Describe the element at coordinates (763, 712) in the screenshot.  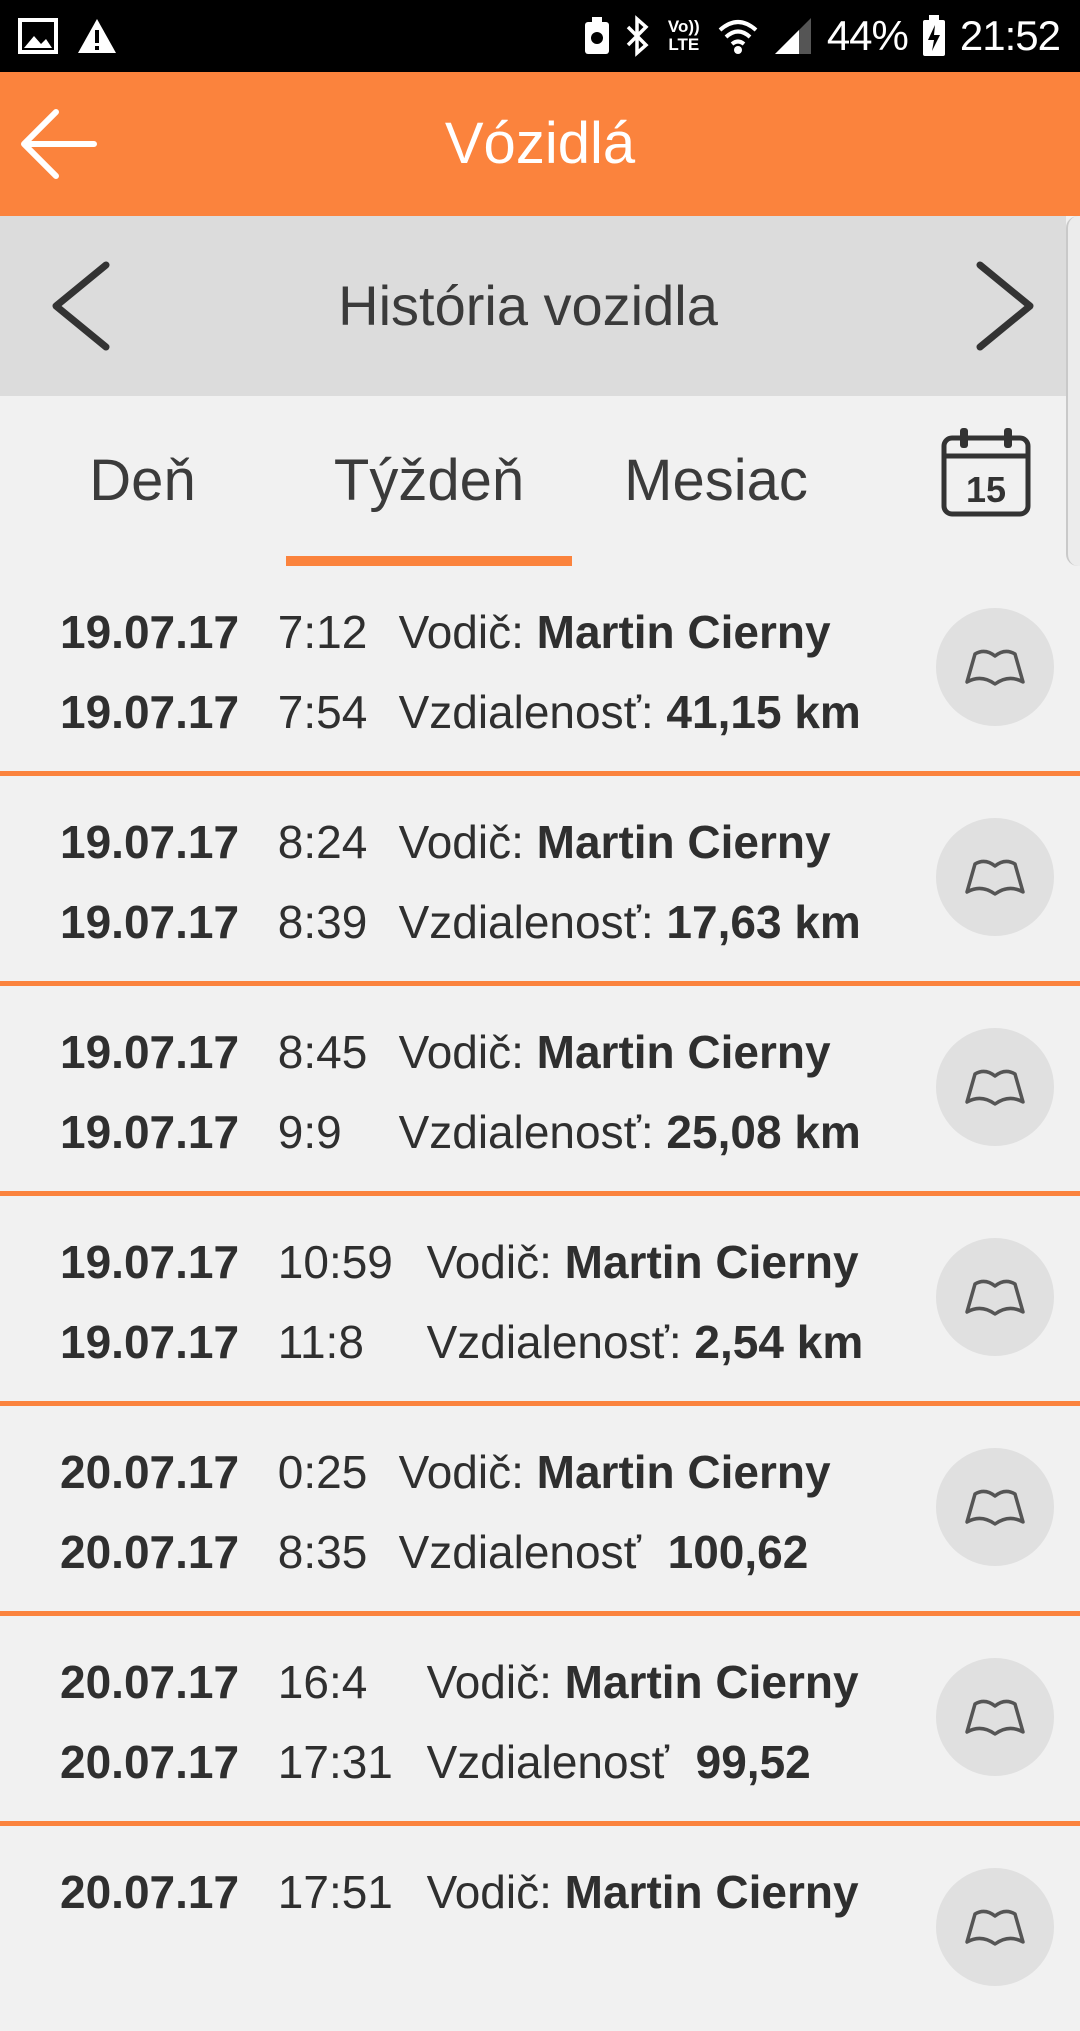
I see `distance-value: 41,15 km` at that location.